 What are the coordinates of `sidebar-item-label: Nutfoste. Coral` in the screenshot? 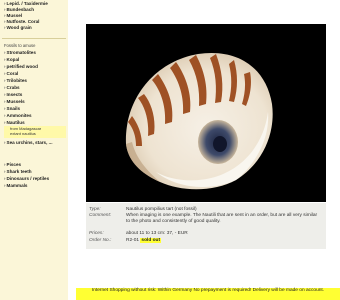 It's located at (23, 21).